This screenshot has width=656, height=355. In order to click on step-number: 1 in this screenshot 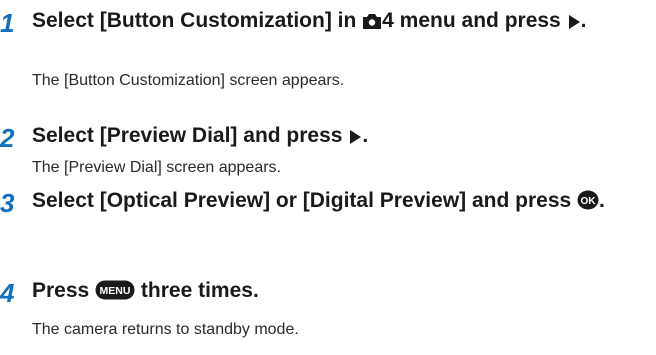, I will do `click(7, 23)`.